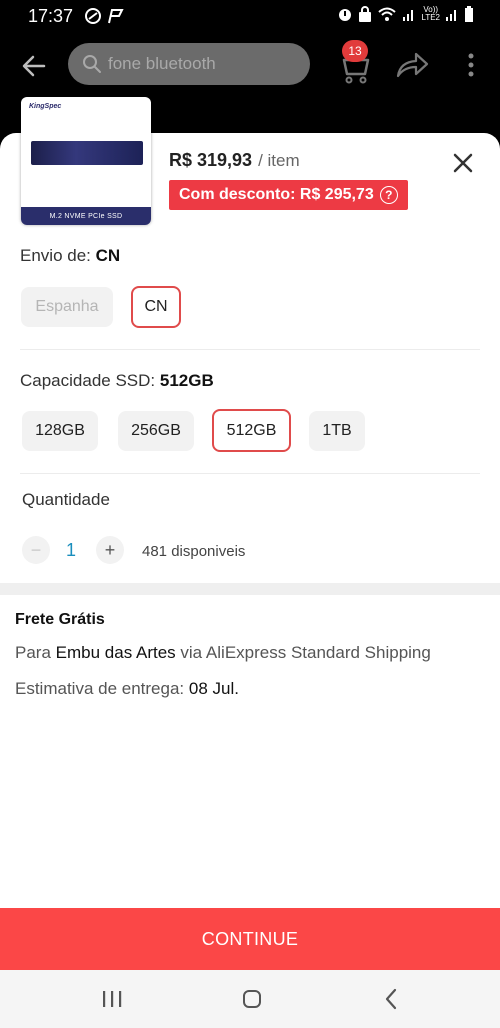 This screenshot has height=1028, width=500. I want to click on search-icon, so click(92, 64).